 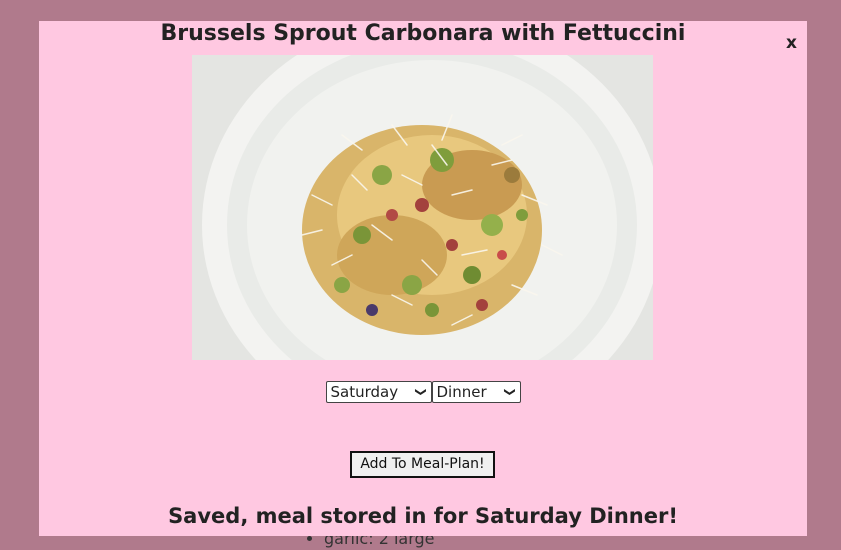 I want to click on meal-select-value: Dinner, so click(x=461, y=392).